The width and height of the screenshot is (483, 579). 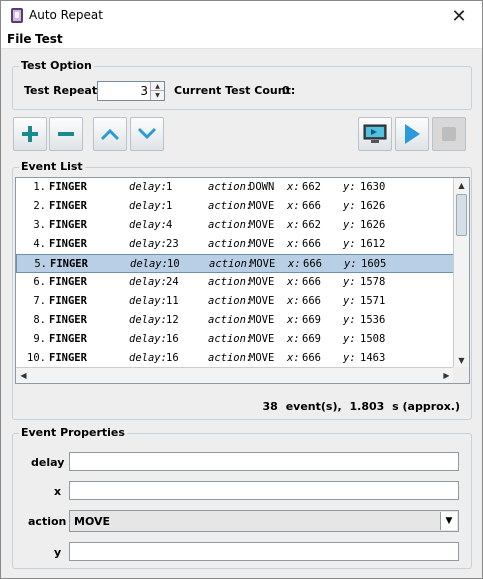 What do you see at coordinates (110, 134) in the screenshot?
I see `move-up-button` at bounding box center [110, 134].